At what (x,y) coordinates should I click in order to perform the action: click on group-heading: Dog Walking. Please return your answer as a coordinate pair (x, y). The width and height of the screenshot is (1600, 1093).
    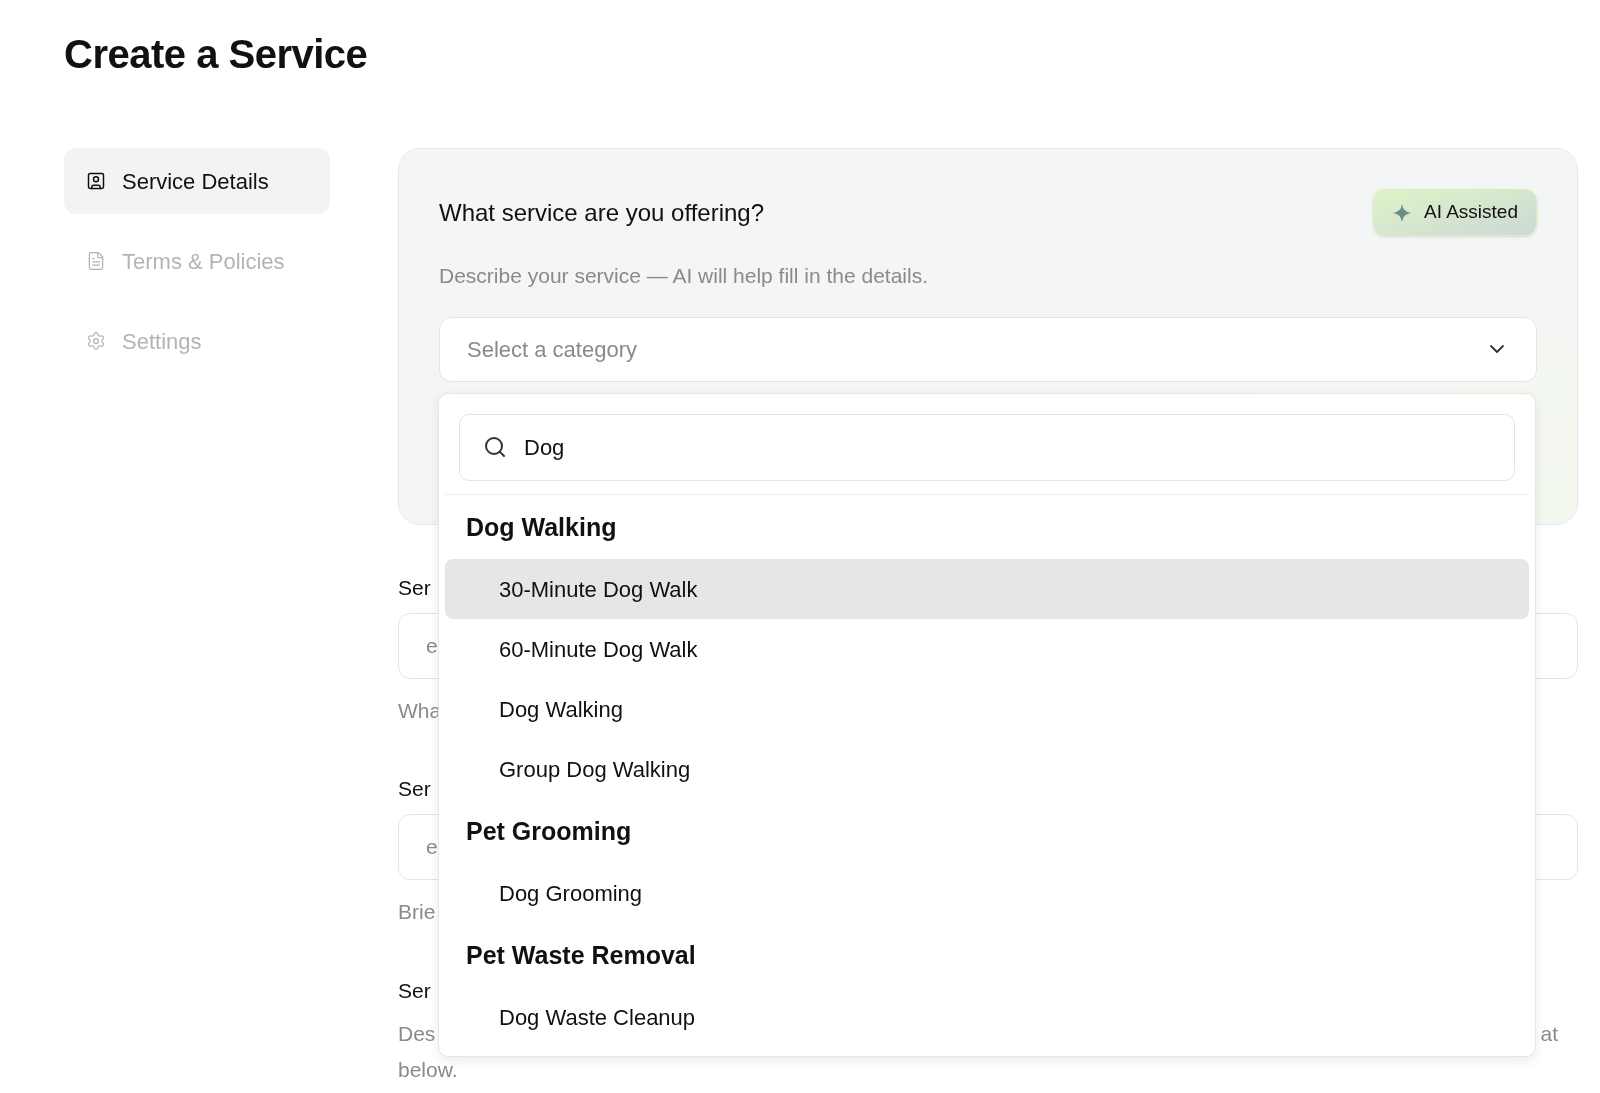
    Looking at the image, I should click on (541, 527).